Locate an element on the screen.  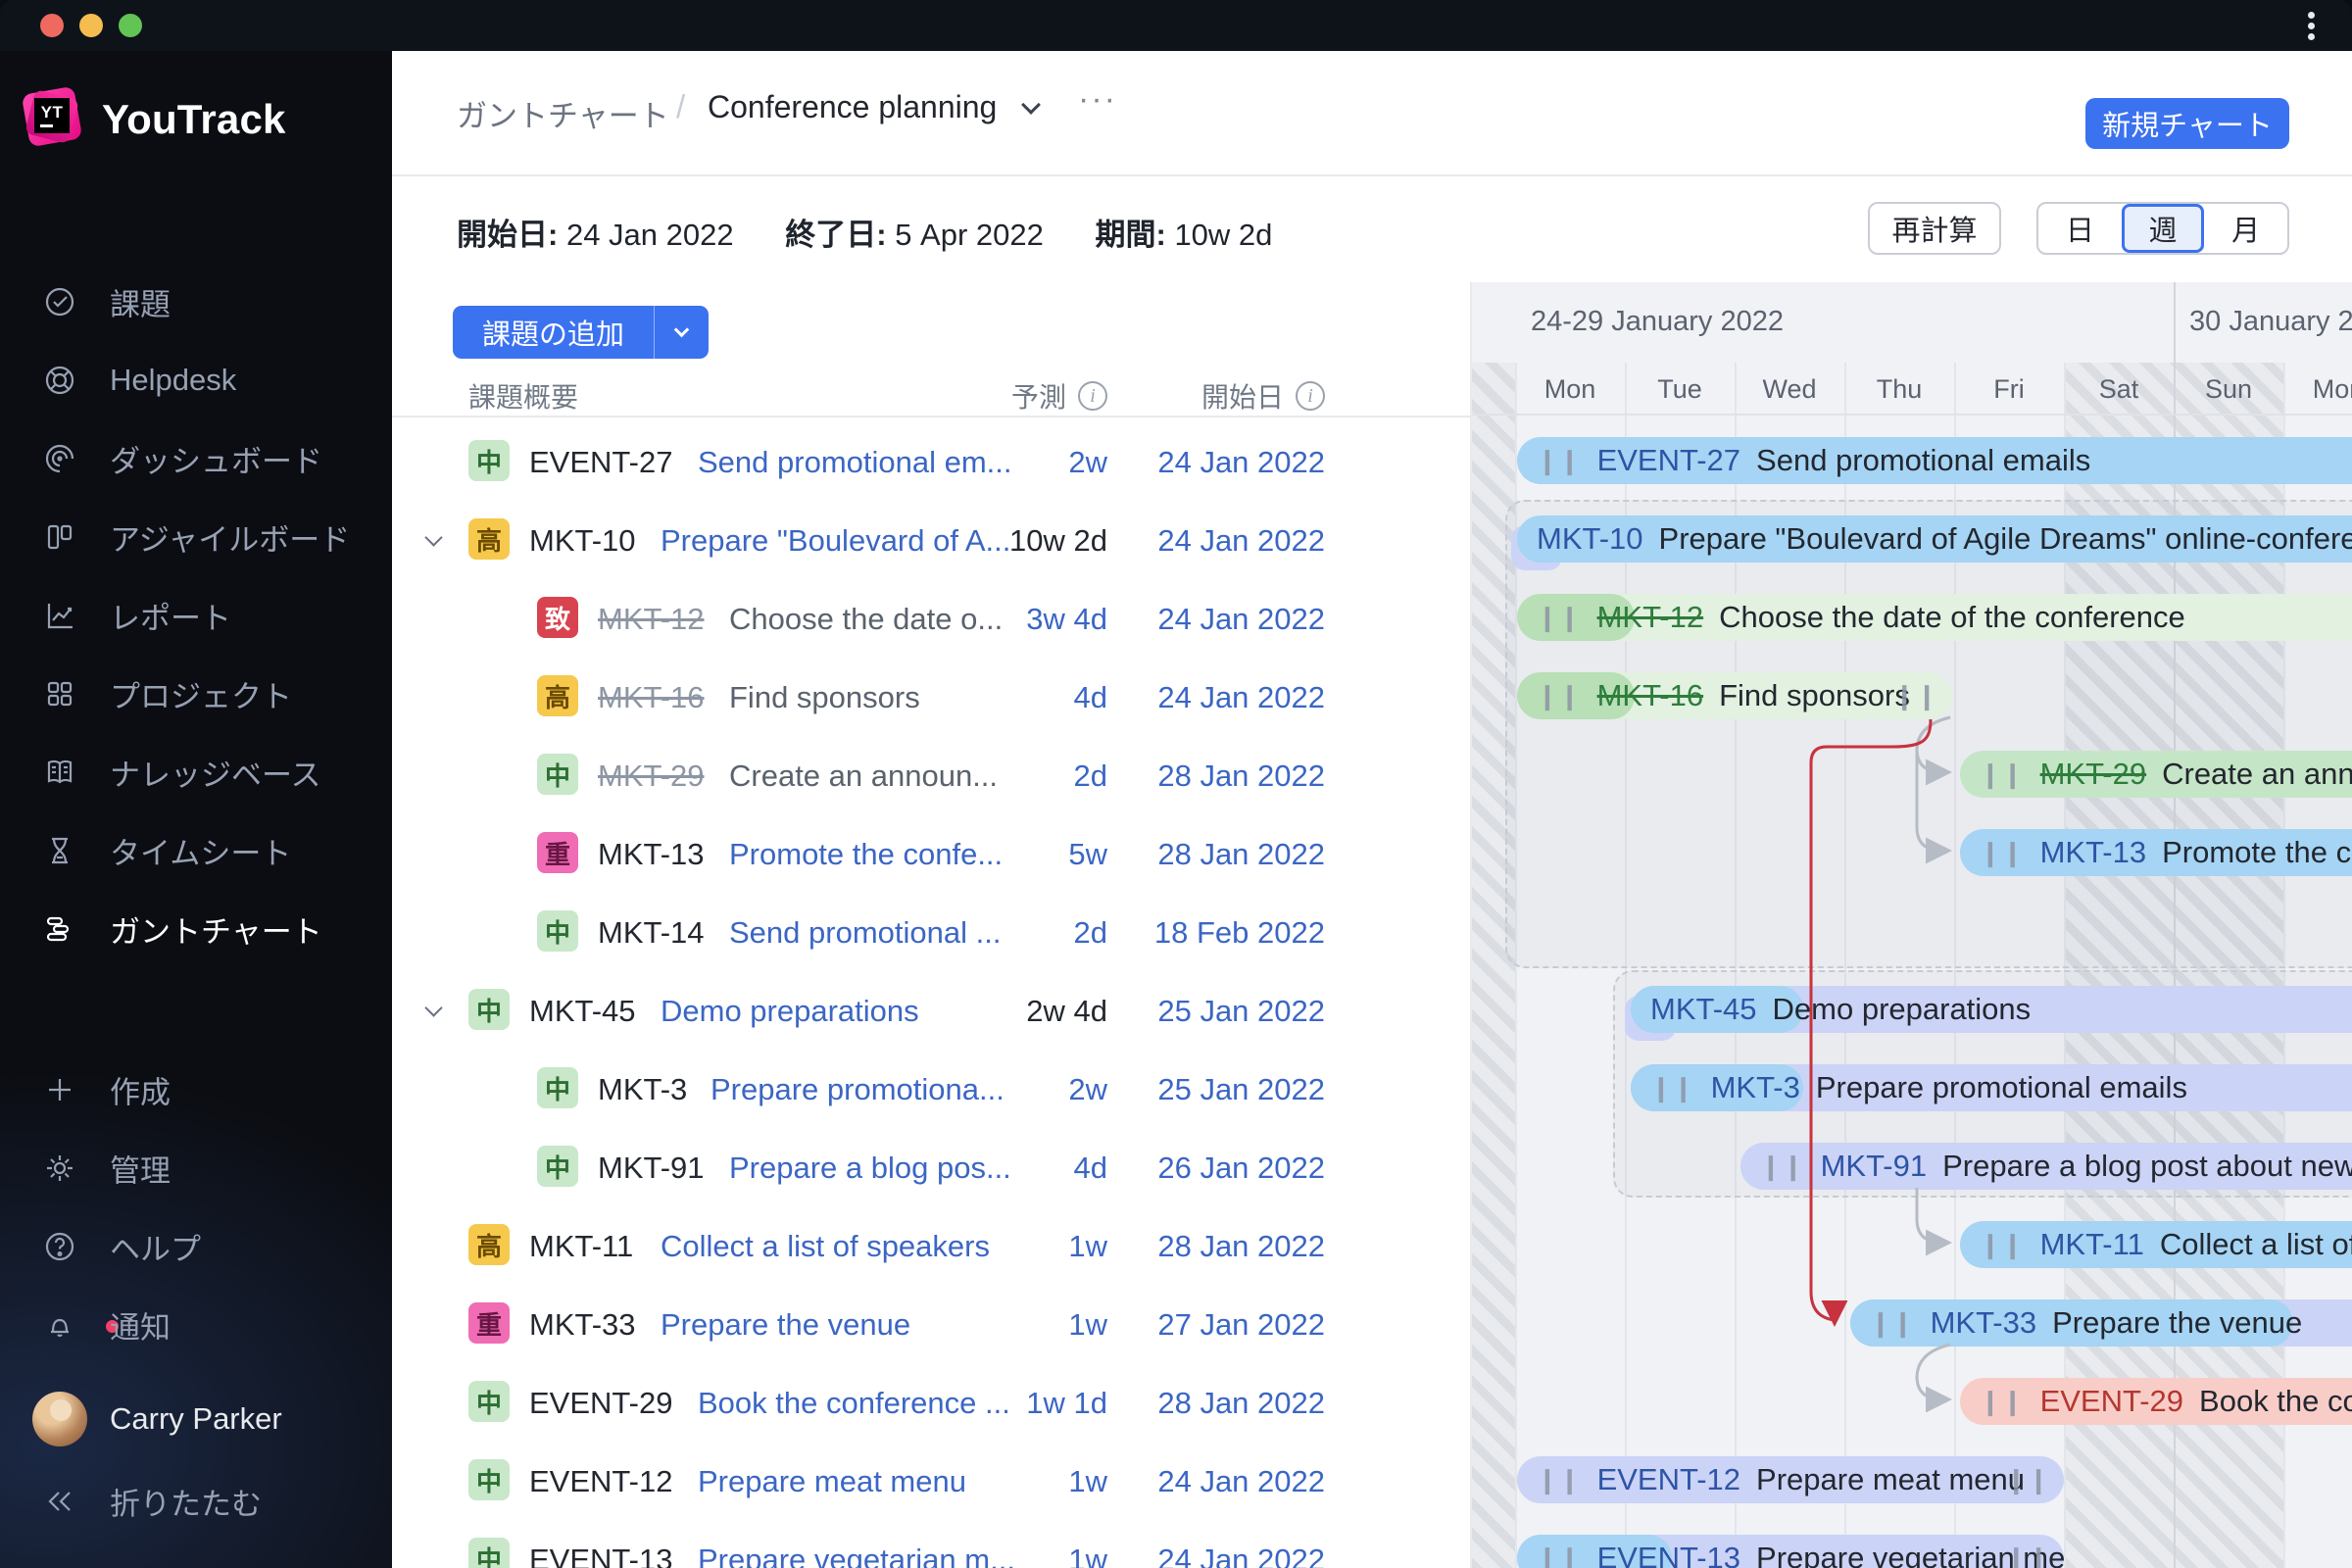
minimize-window-icon is located at coordinates (91, 25).